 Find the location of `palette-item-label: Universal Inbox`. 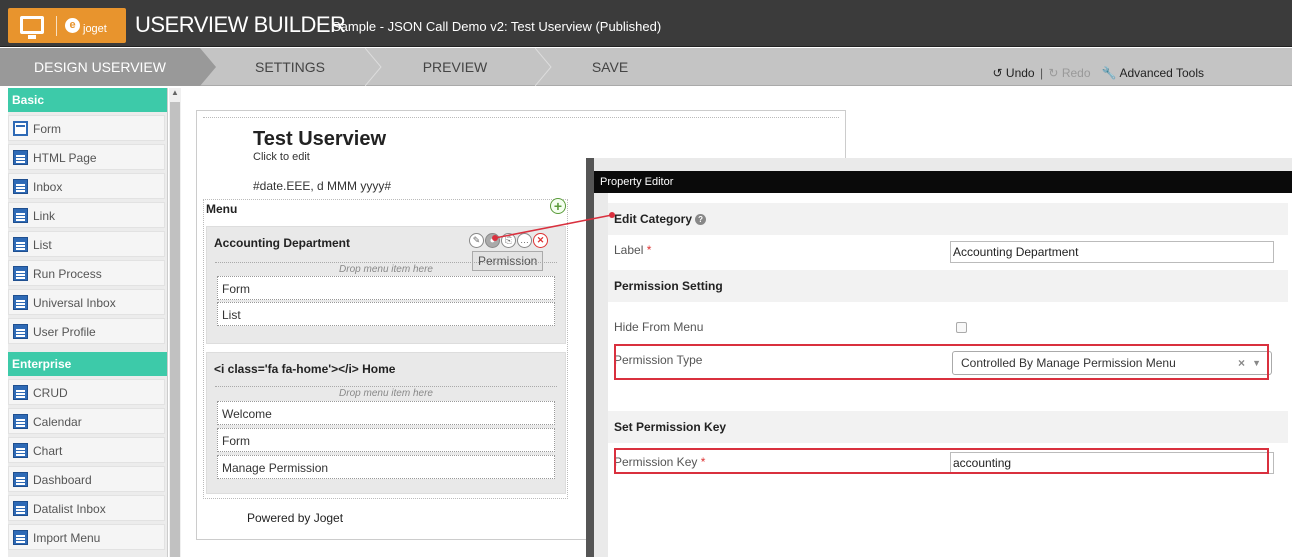

palette-item-label: Universal Inbox is located at coordinates (74, 303).